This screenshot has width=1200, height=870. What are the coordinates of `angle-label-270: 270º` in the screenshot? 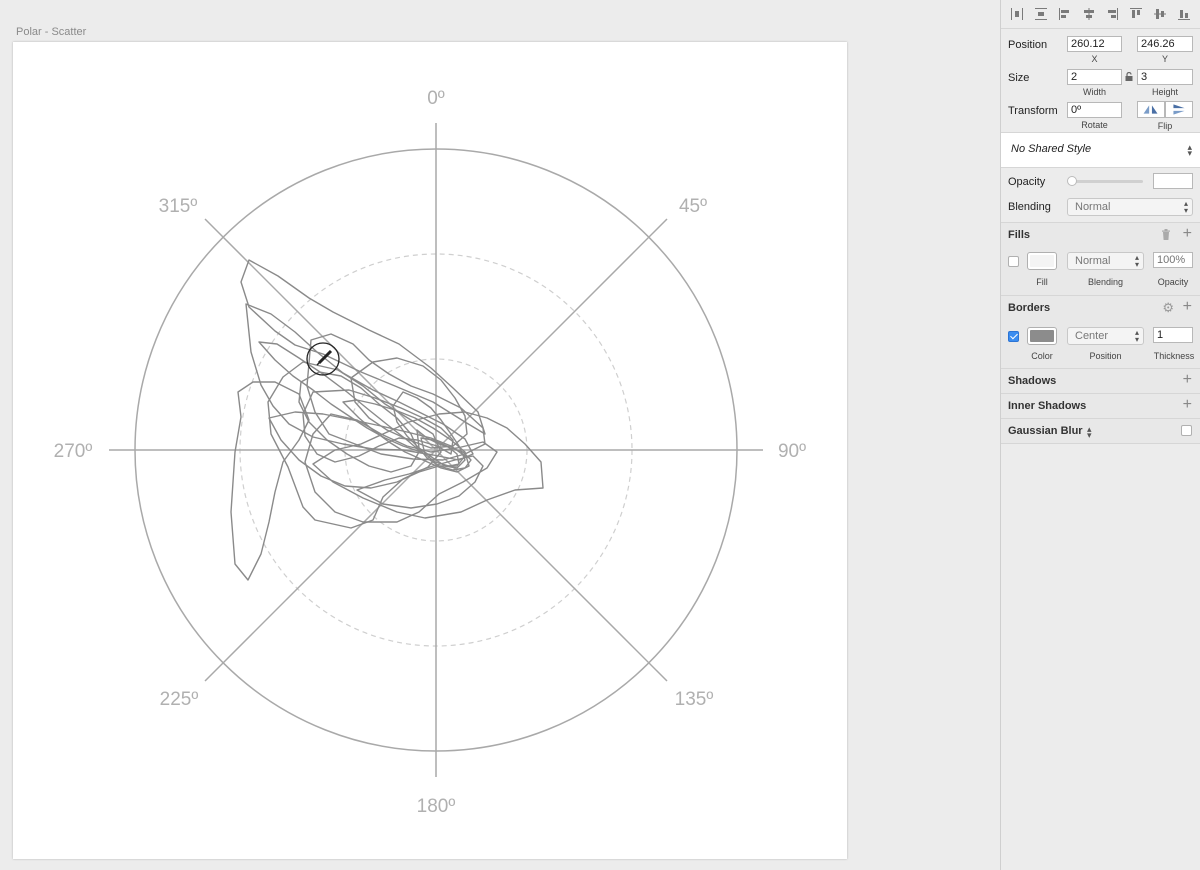 It's located at (73, 451).